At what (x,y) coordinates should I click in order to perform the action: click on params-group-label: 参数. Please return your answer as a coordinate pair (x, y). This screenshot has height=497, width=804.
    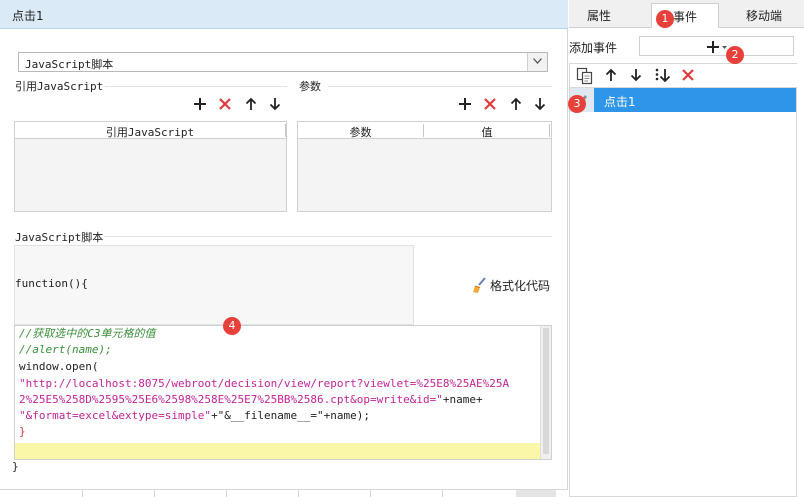
    Looking at the image, I should click on (312, 86).